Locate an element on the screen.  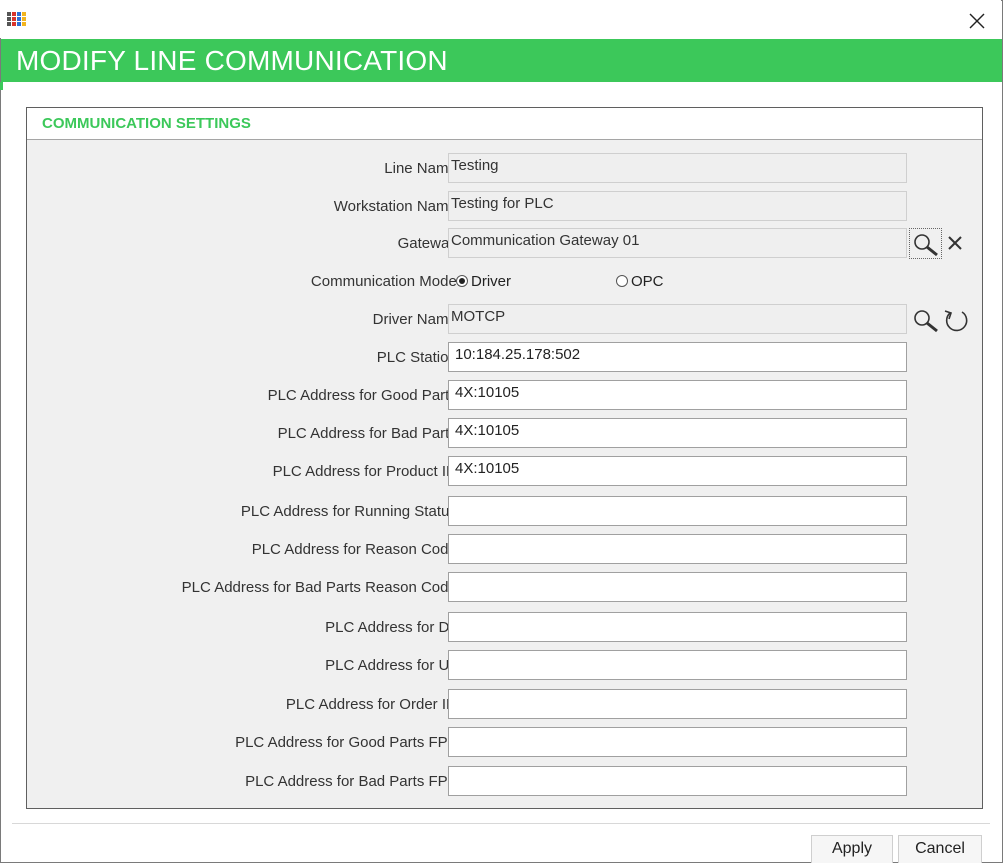
bad-parts-reason-code-input is located at coordinates (677, 587).